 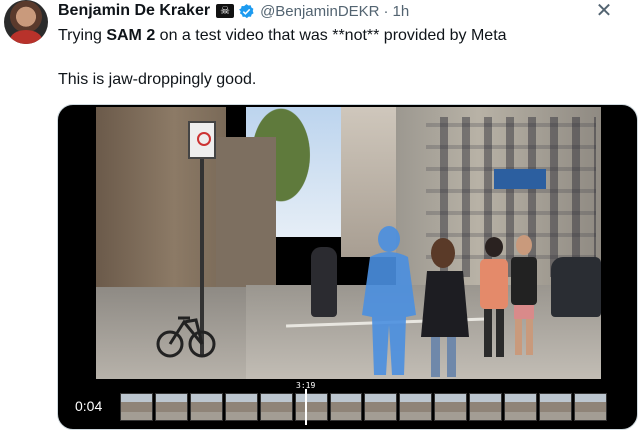 What do you see at coordinates (604, 11) in the screenshot?
I see `close-icon: ✕` at bounding box center [604, 11].